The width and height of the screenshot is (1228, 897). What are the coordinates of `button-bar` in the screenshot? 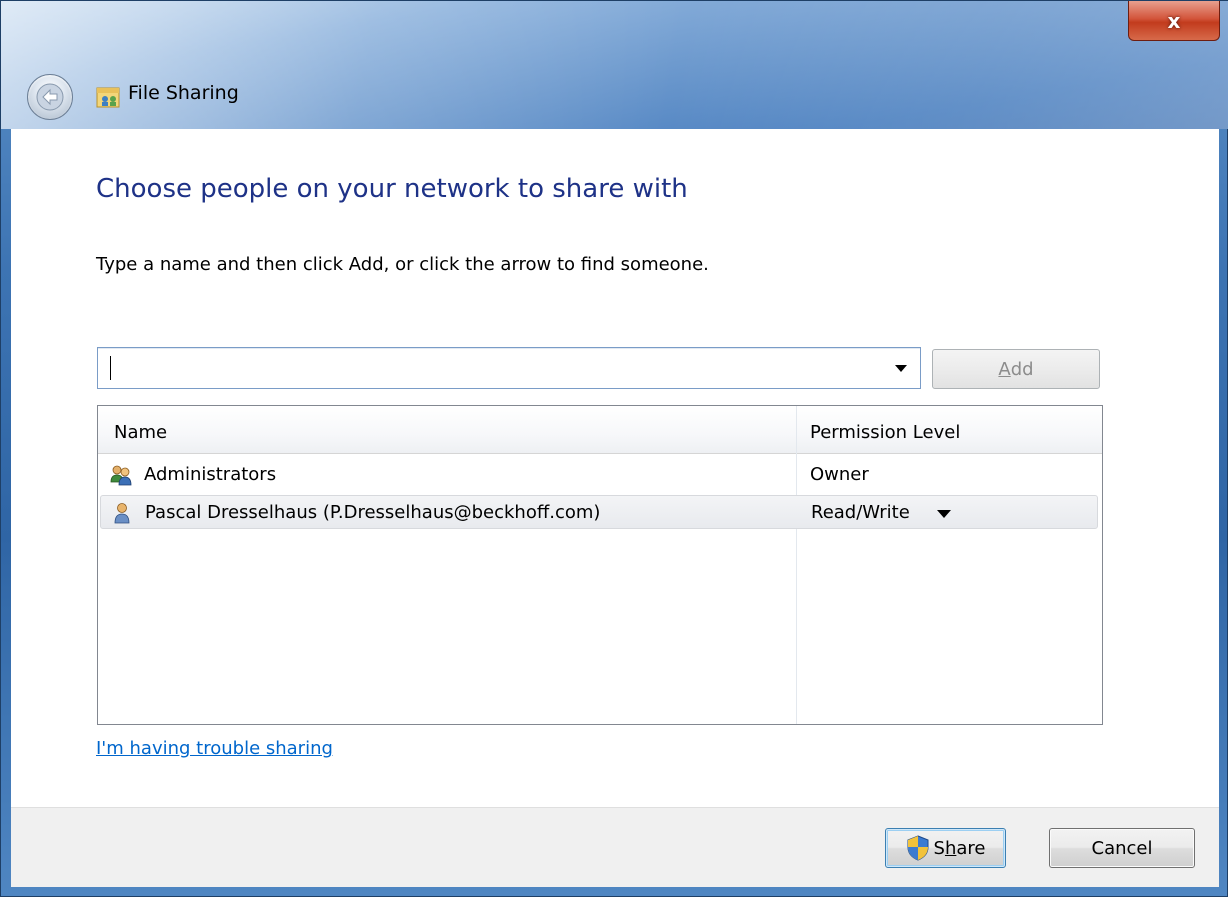 It's located at (615, 847).